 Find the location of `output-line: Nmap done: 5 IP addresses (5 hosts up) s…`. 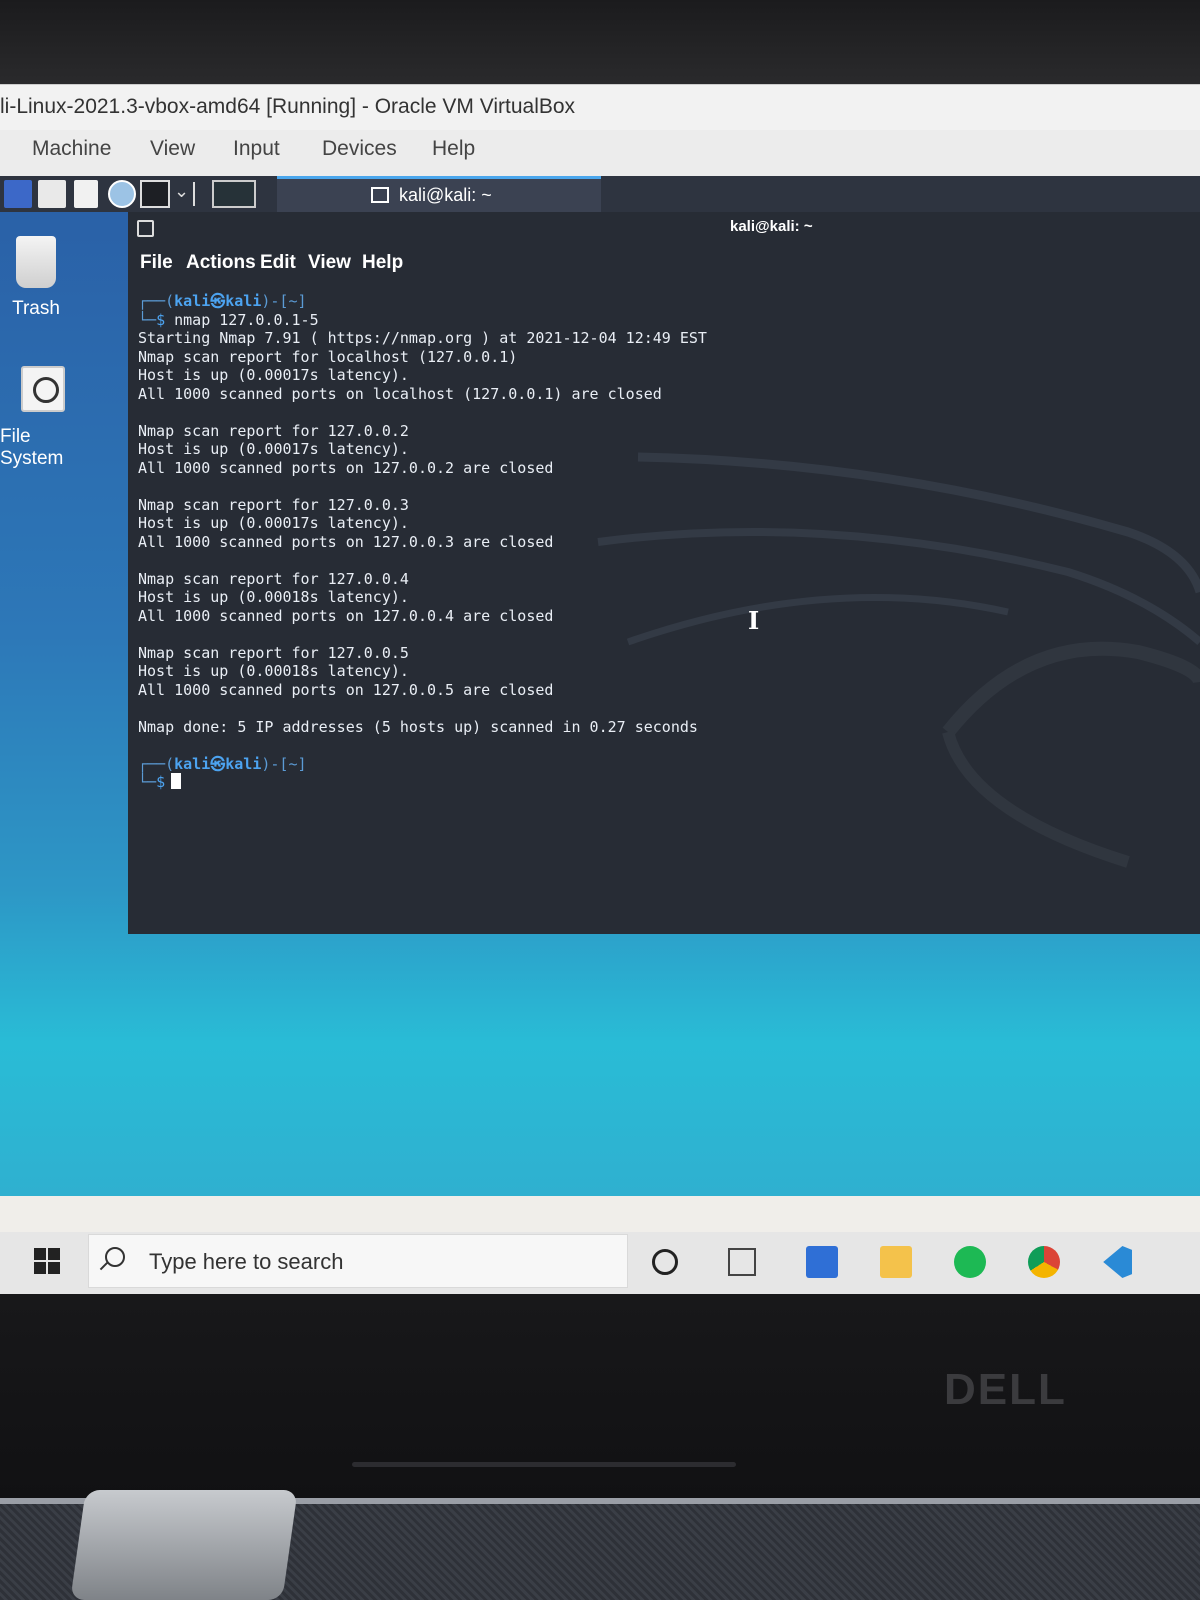

output-line: Nmap done: 5 IP addresses (5 hosts up) s… is located at coordinates (418, 726).